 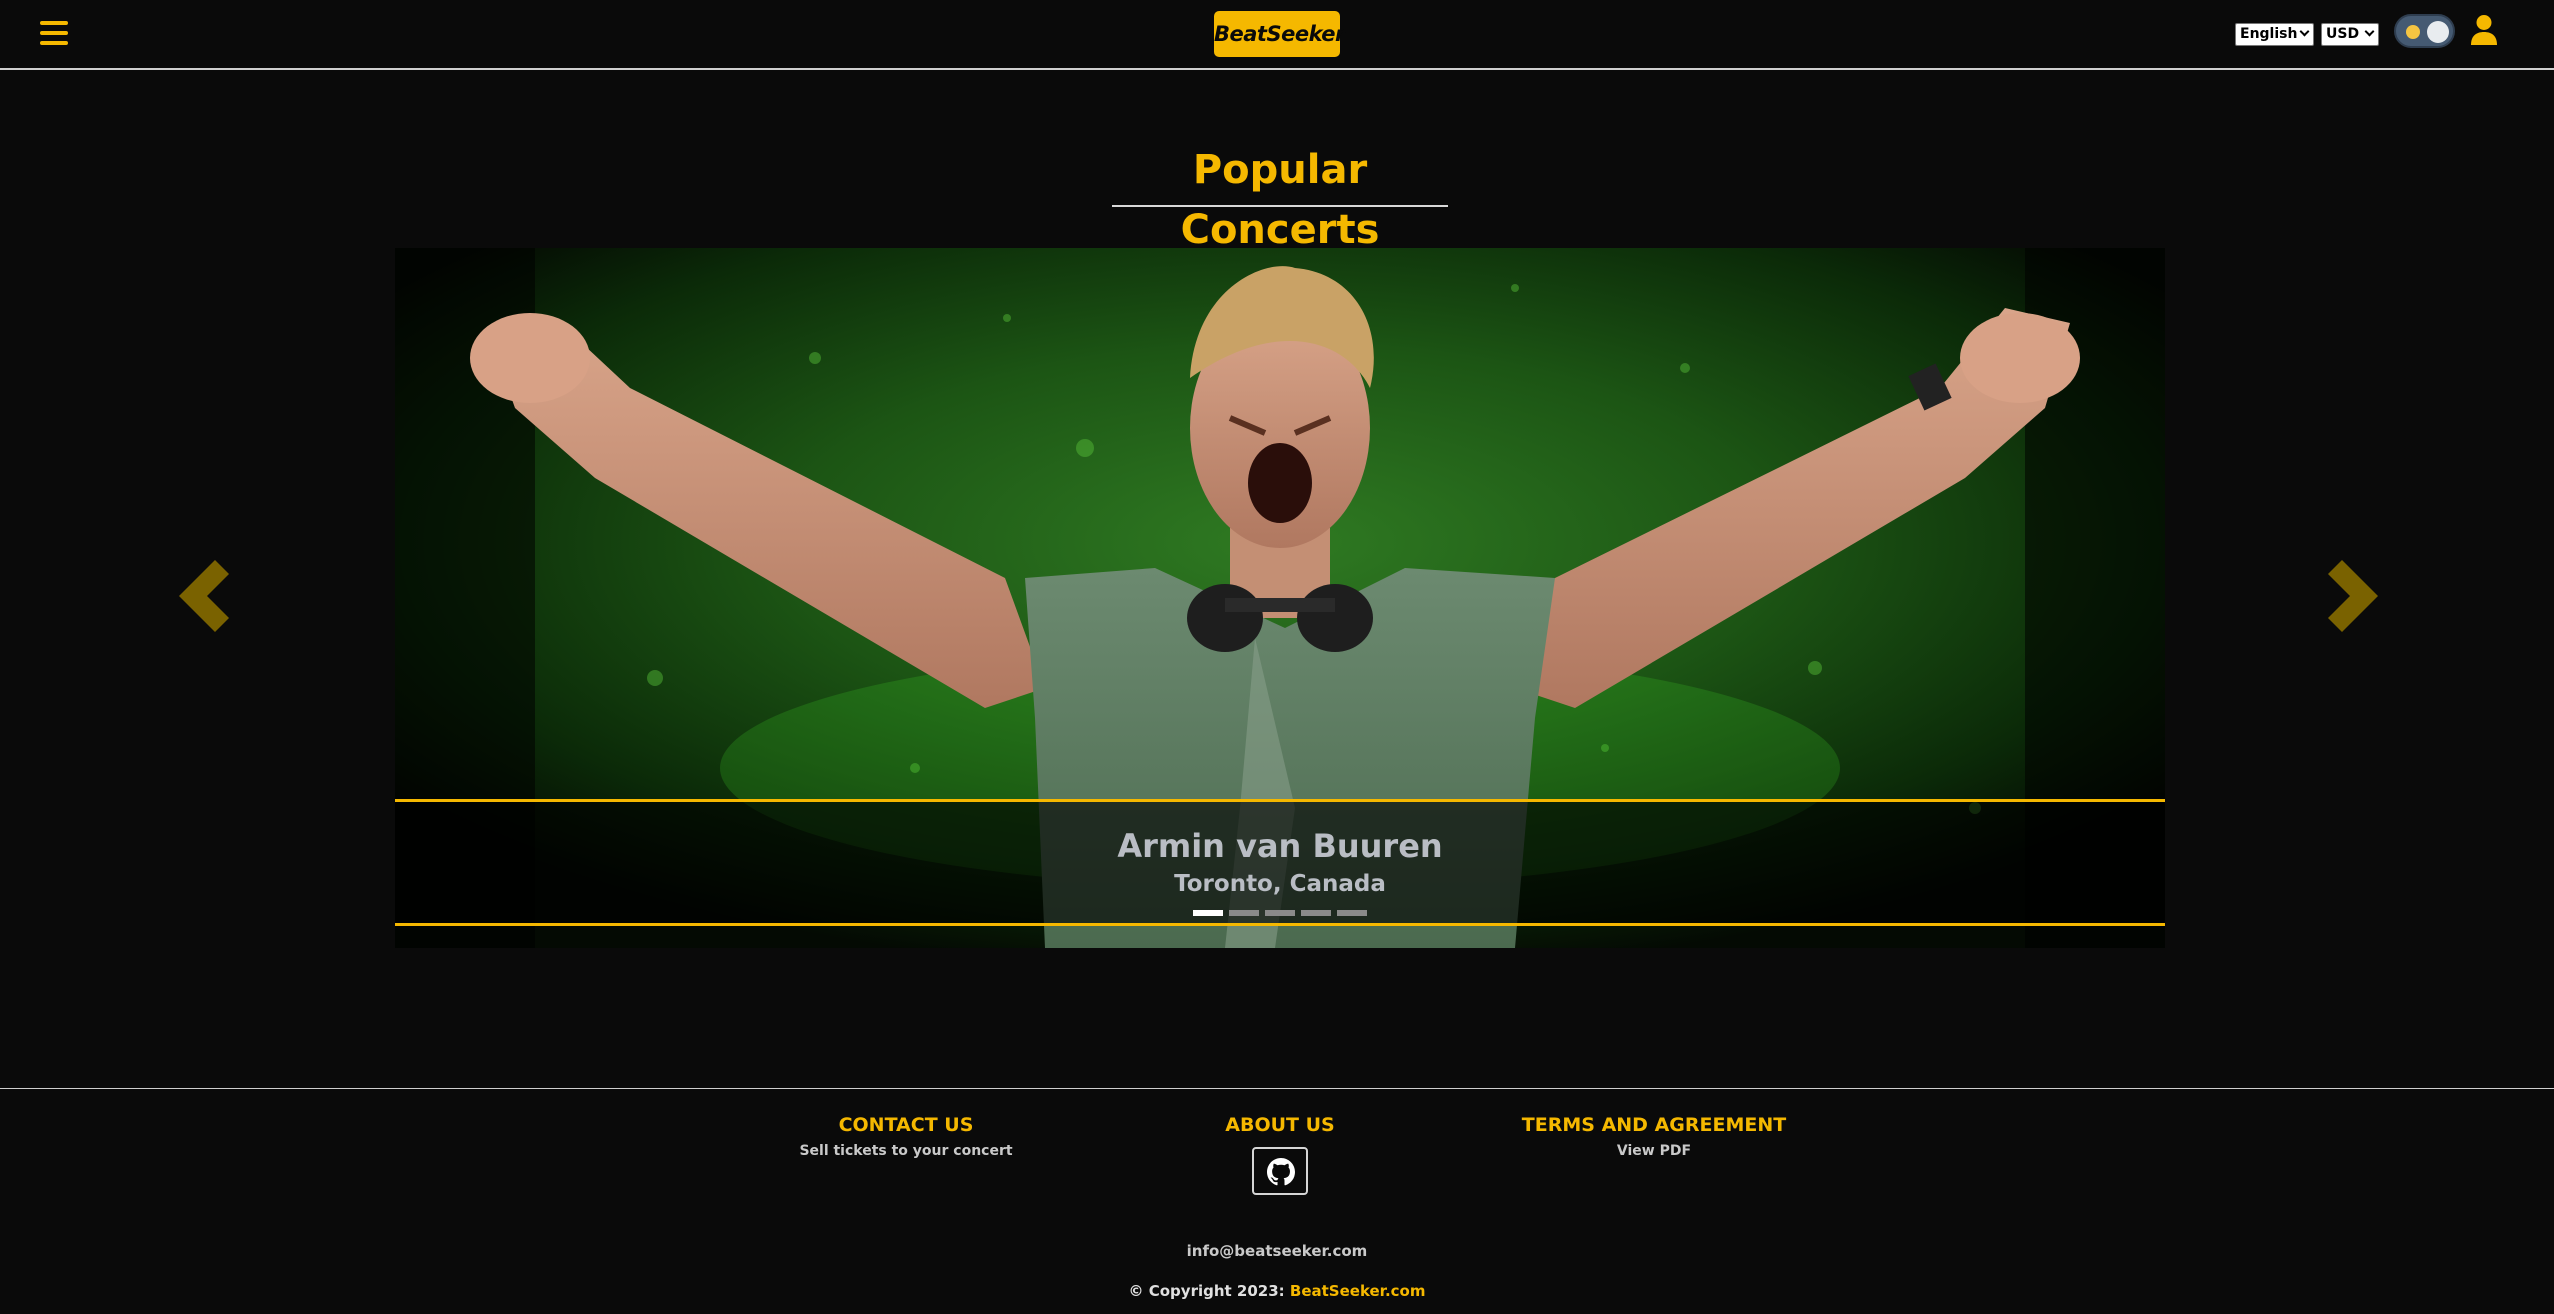 I want to click on about-heading: ABOUT US, so click(x=1280, y=1125).